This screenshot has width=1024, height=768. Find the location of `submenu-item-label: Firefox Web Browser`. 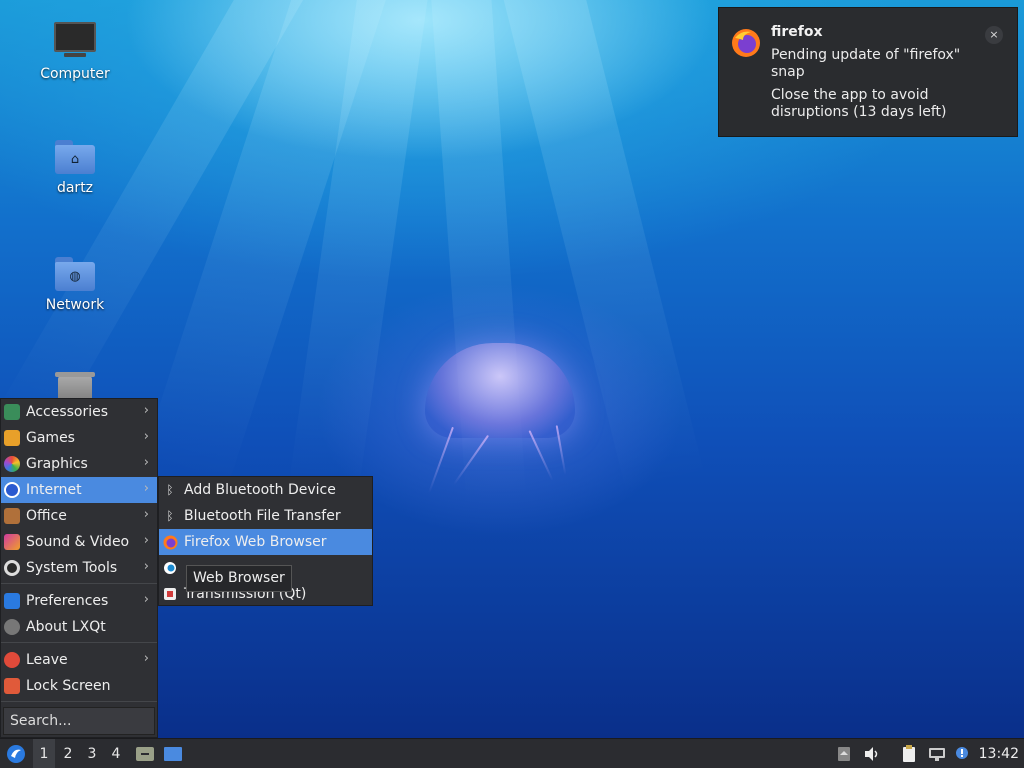

submenu-item-label: Firefox Web Browser is located at coordinates (255, 542).